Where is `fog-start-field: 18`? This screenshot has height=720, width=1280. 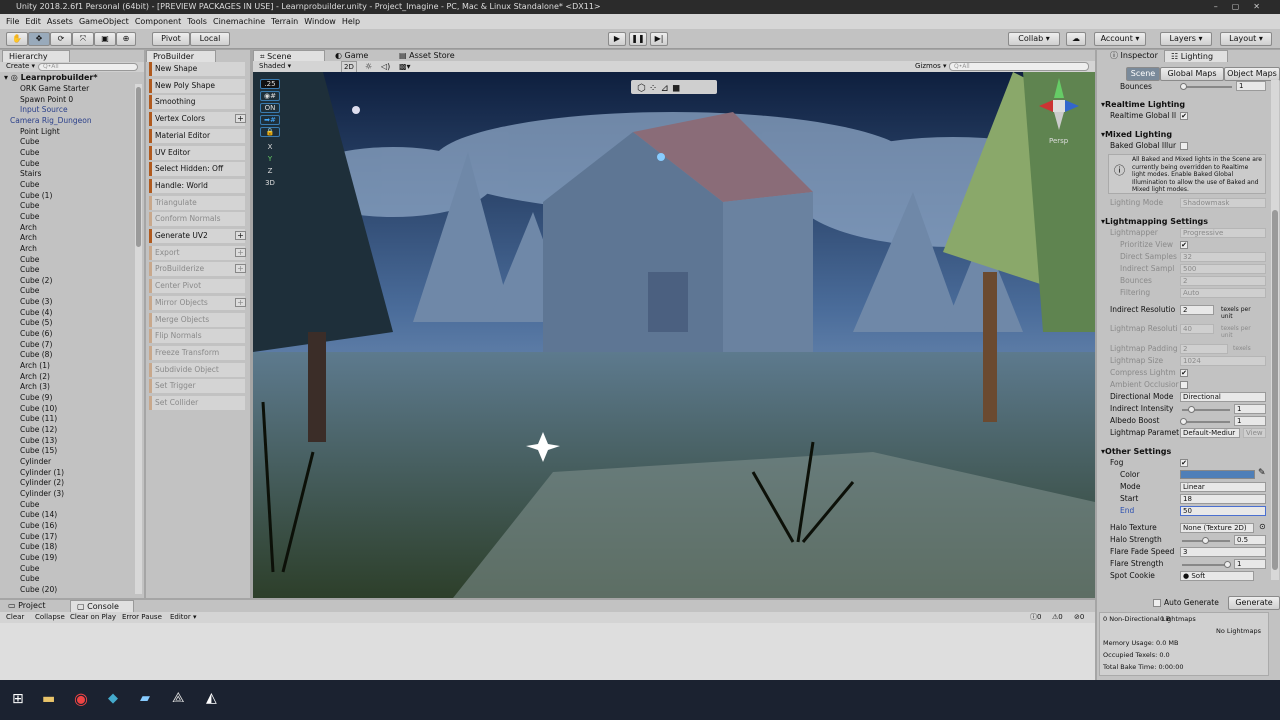
fog-start-field: 18 is located at coordinates (1223, 499).